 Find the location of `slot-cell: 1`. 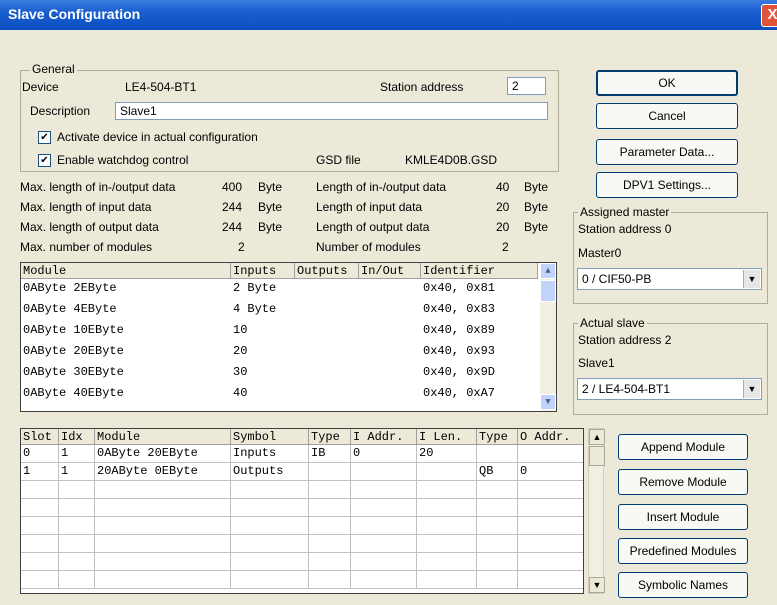

slot-cell: 1 is located at coordinates (40, 472).